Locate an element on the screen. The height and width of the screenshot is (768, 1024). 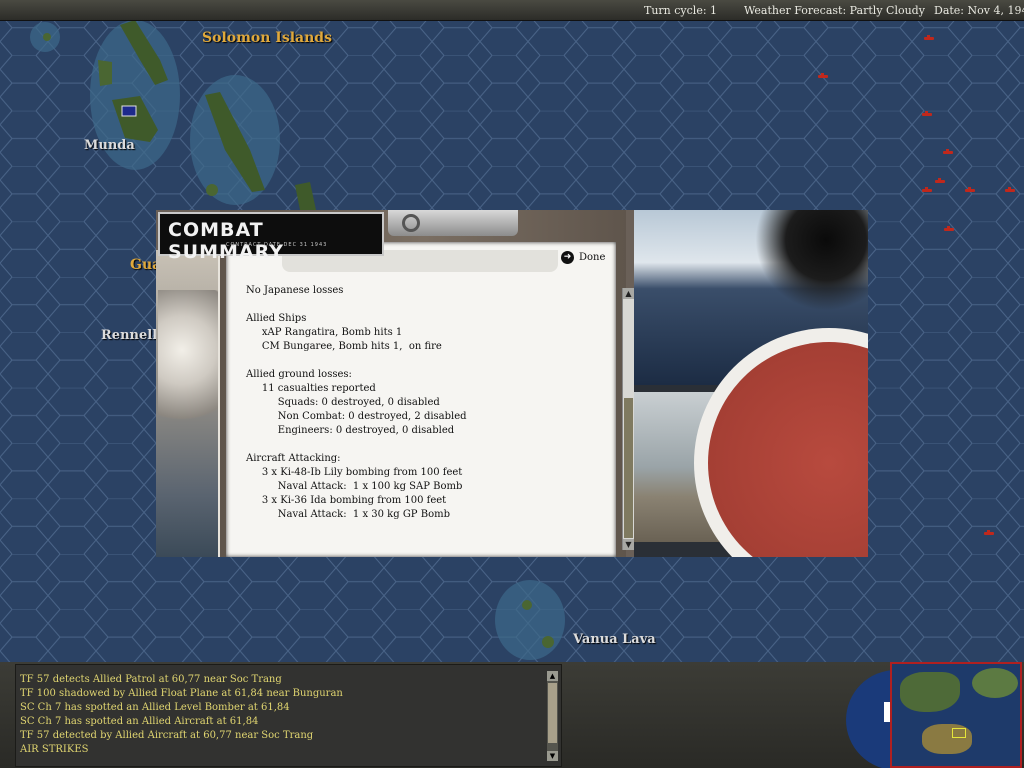
map-label-vanua-lava: Vanua Lava is located at coordinates (614, 639).